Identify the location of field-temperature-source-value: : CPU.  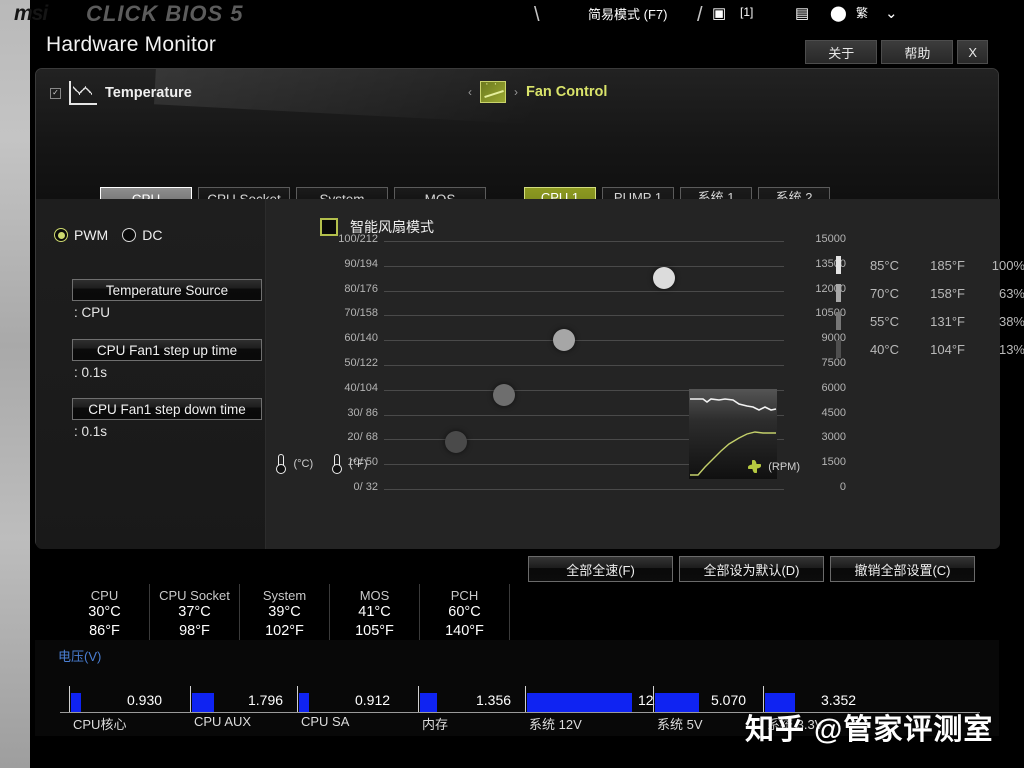
(92, 312).